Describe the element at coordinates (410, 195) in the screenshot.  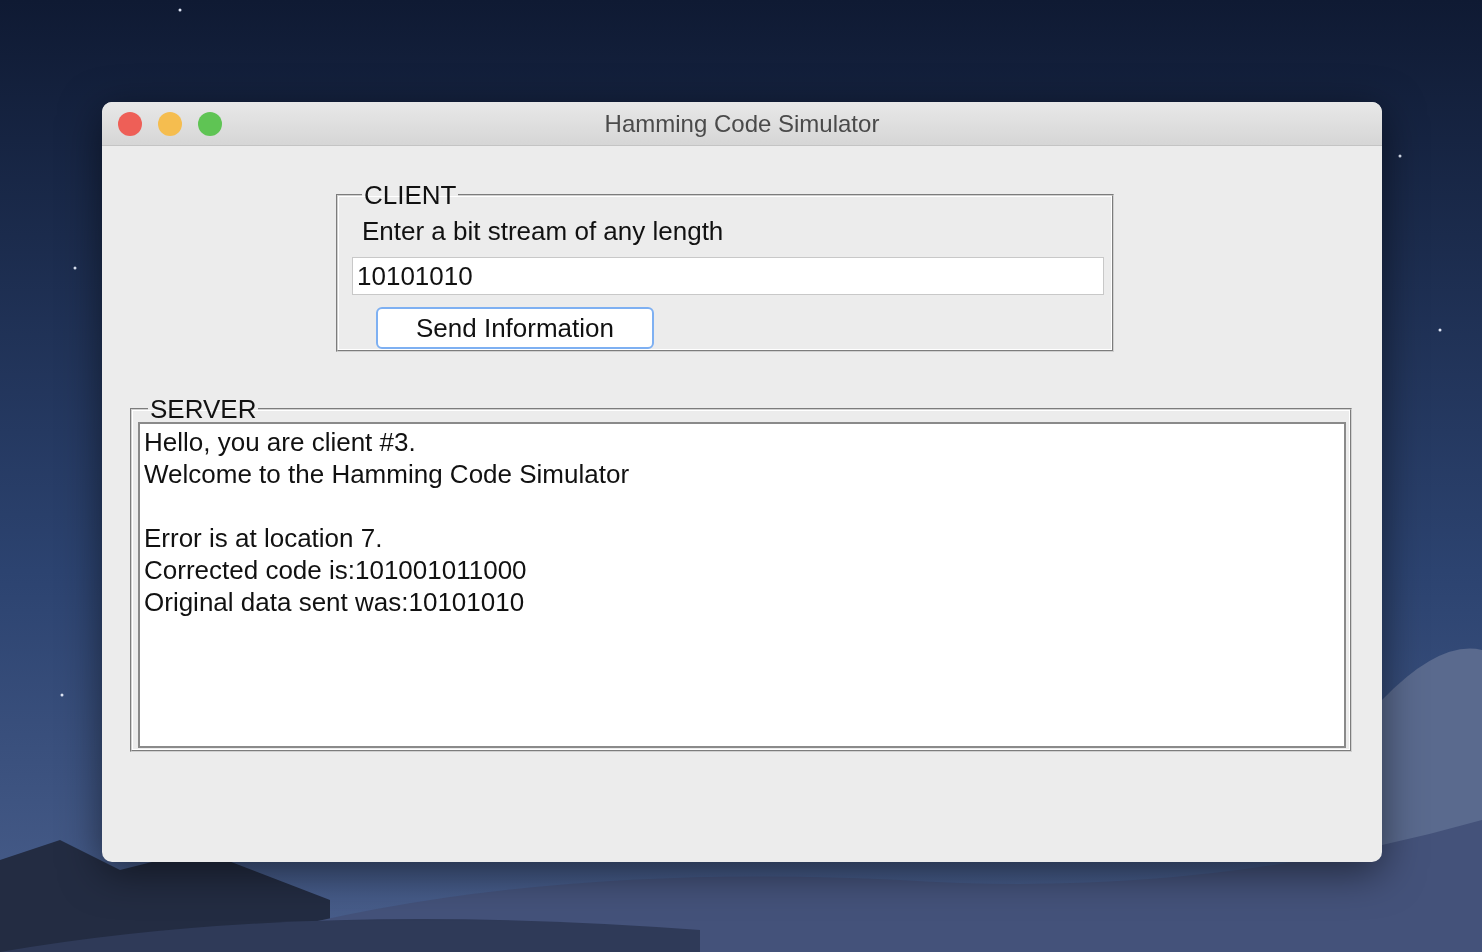
I see `panel-title: CLIENT` at that location.